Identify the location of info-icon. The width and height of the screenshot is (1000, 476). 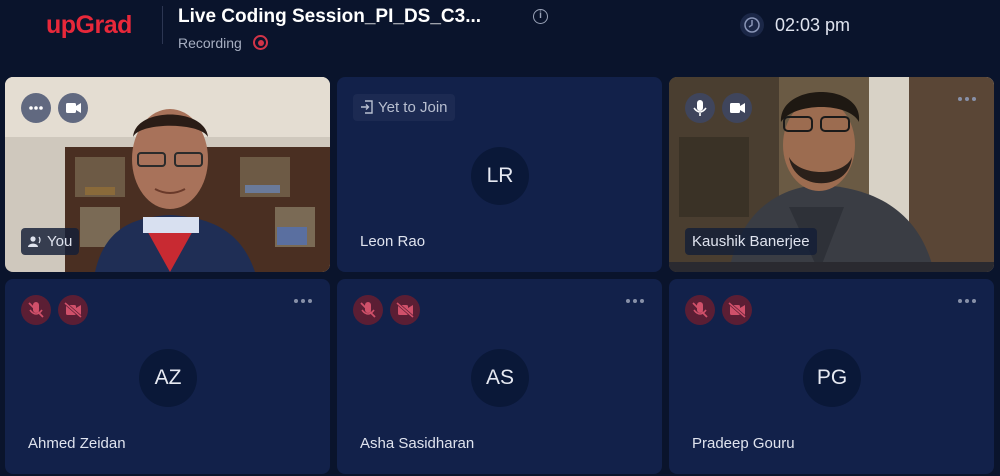
(540, 16).